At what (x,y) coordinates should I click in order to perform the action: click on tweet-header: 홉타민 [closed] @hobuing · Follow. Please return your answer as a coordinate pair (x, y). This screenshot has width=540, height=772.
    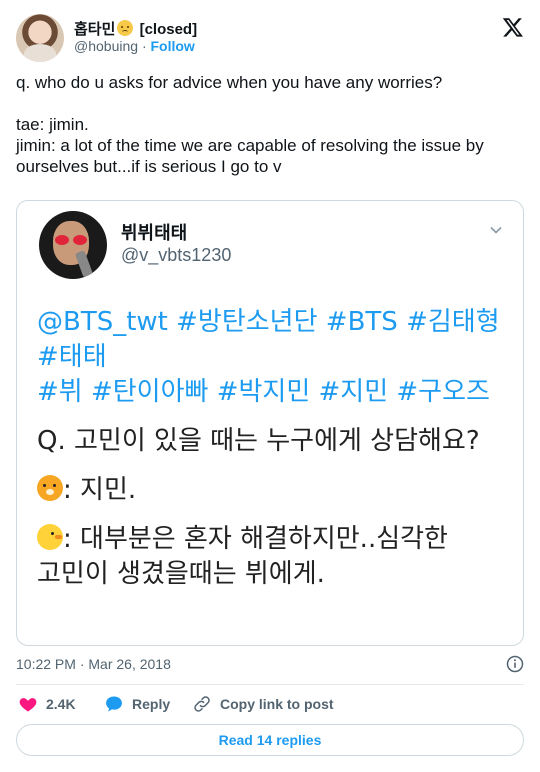
    Looking at the image, I should click on (270, 38).